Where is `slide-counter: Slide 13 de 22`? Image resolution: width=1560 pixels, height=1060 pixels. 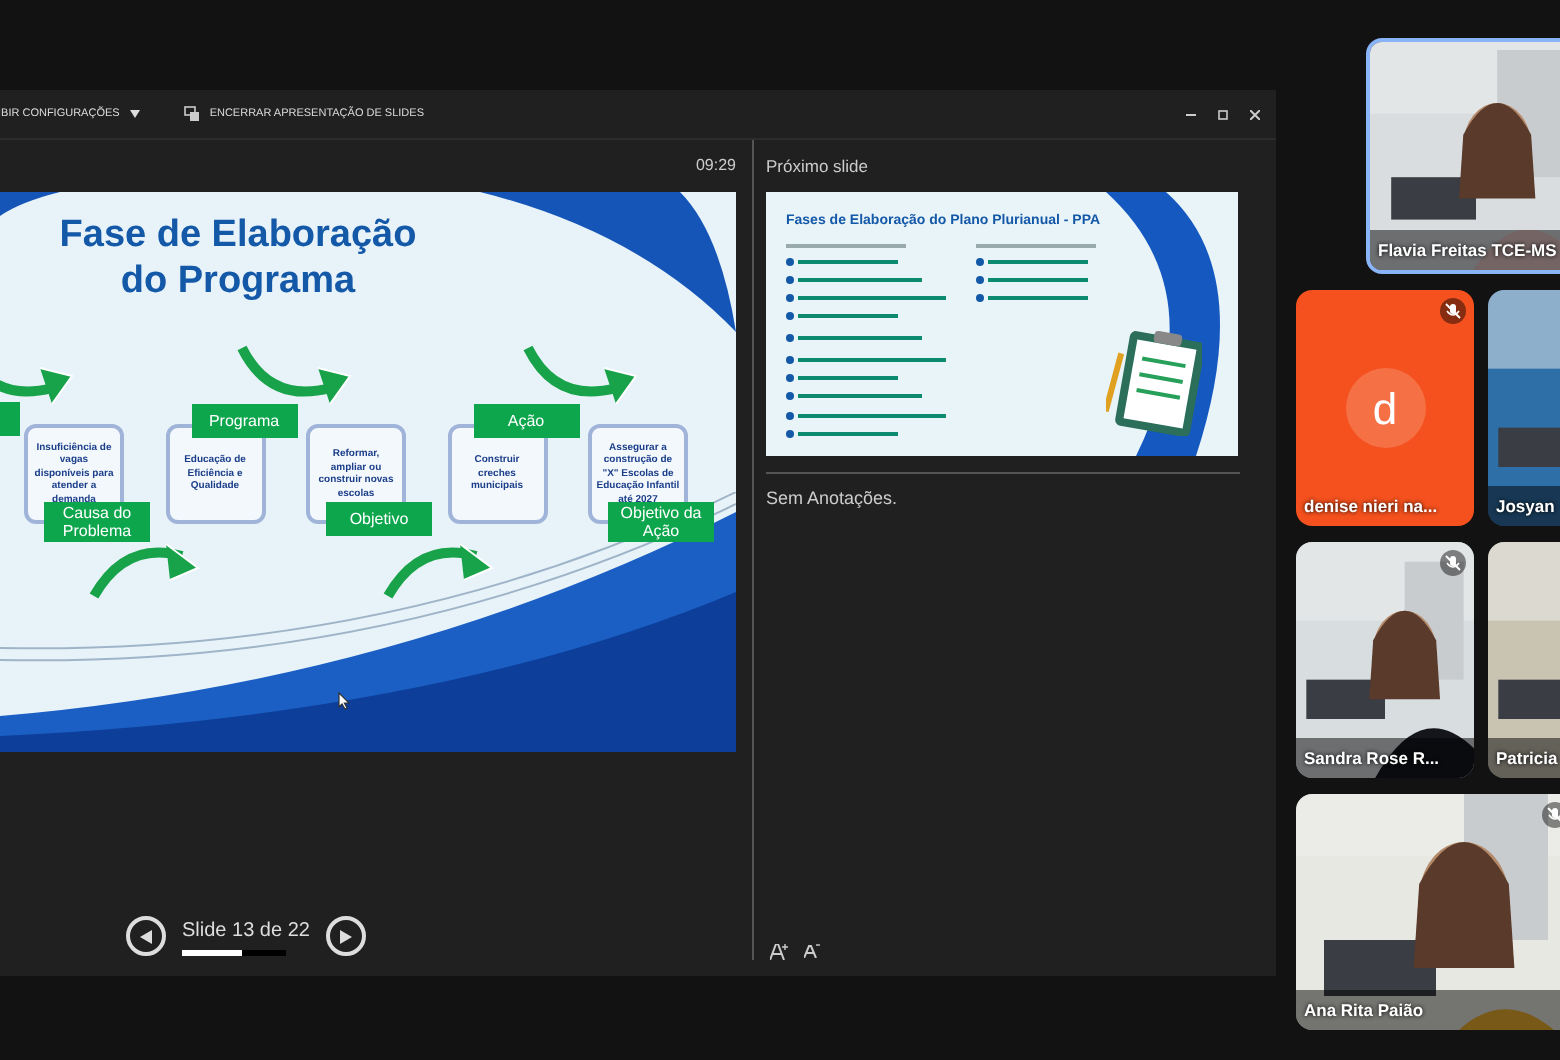 slide-counter: Slide 13 de 22 is located at coordinates (246, 932).